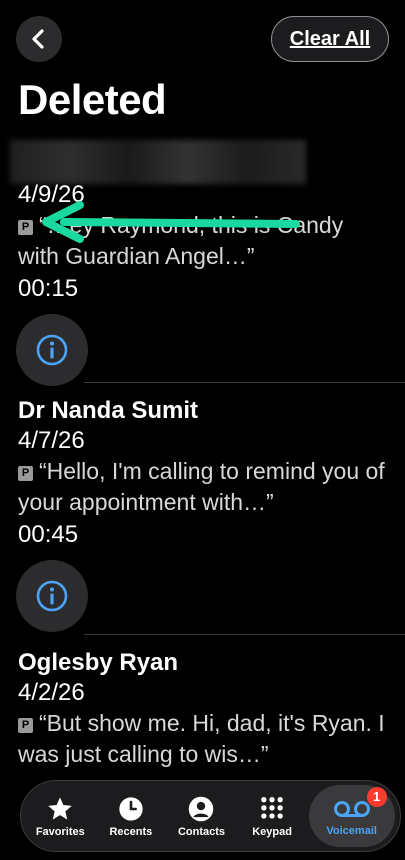 This screenshot has height=860, width=405. I want to click on info-icon, so click(52, 596).